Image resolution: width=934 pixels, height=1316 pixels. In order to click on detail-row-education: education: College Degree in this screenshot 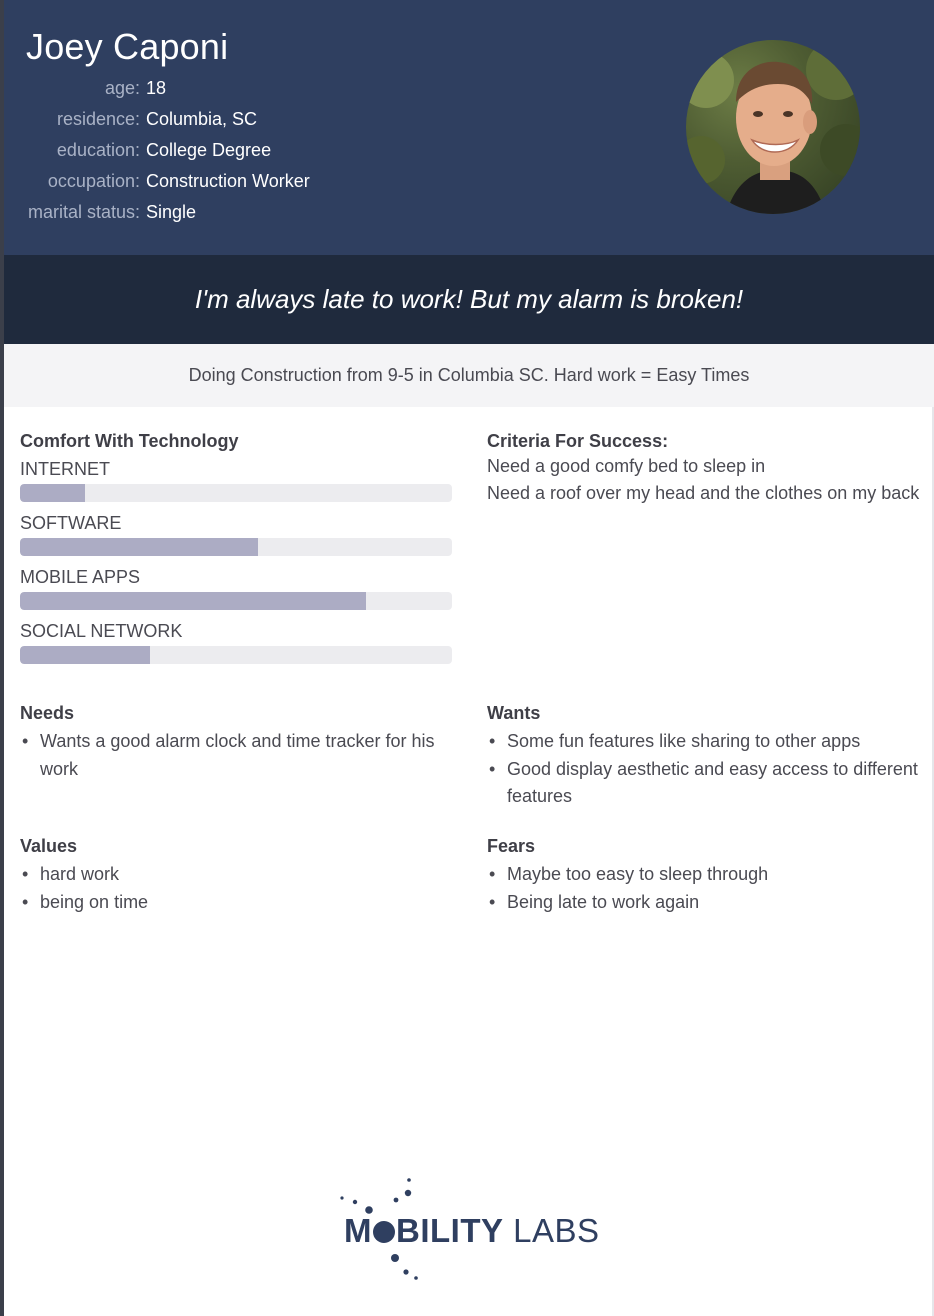, I will do `click(254, 155)`.